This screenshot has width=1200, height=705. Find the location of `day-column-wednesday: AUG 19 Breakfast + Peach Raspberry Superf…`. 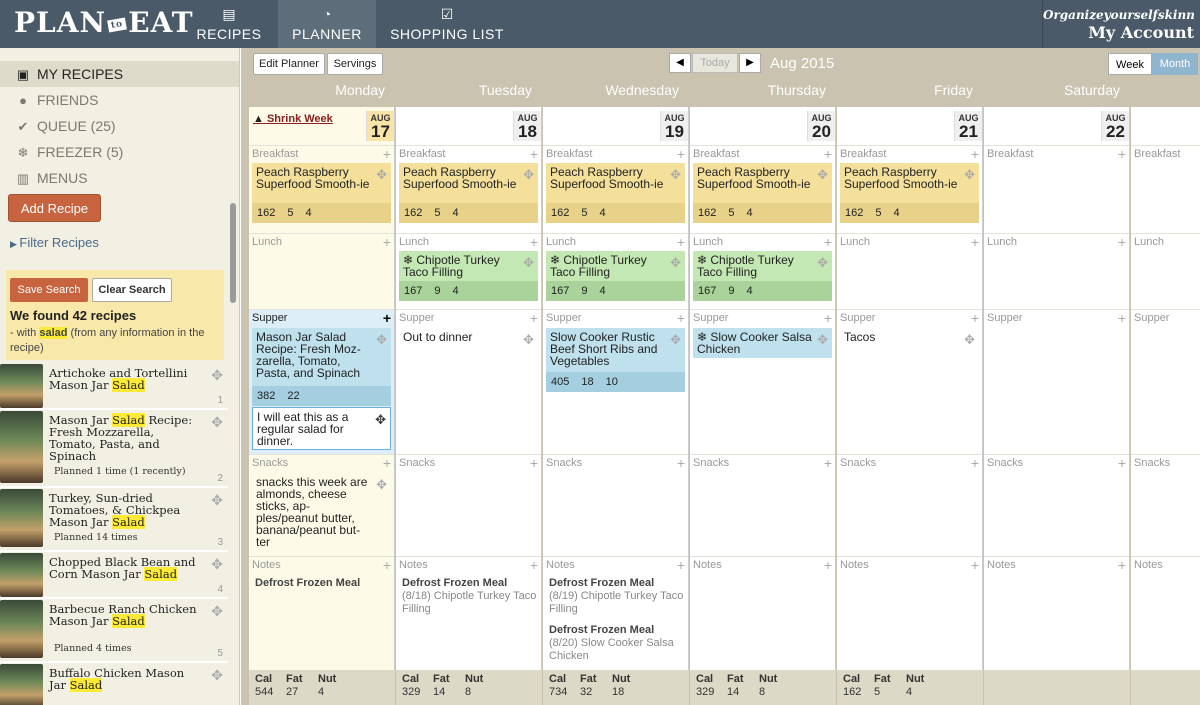

day-column-wednesday: AUG 19 Breakfast + Peach Raspberry Superf… is located at coordinates (616, 388).